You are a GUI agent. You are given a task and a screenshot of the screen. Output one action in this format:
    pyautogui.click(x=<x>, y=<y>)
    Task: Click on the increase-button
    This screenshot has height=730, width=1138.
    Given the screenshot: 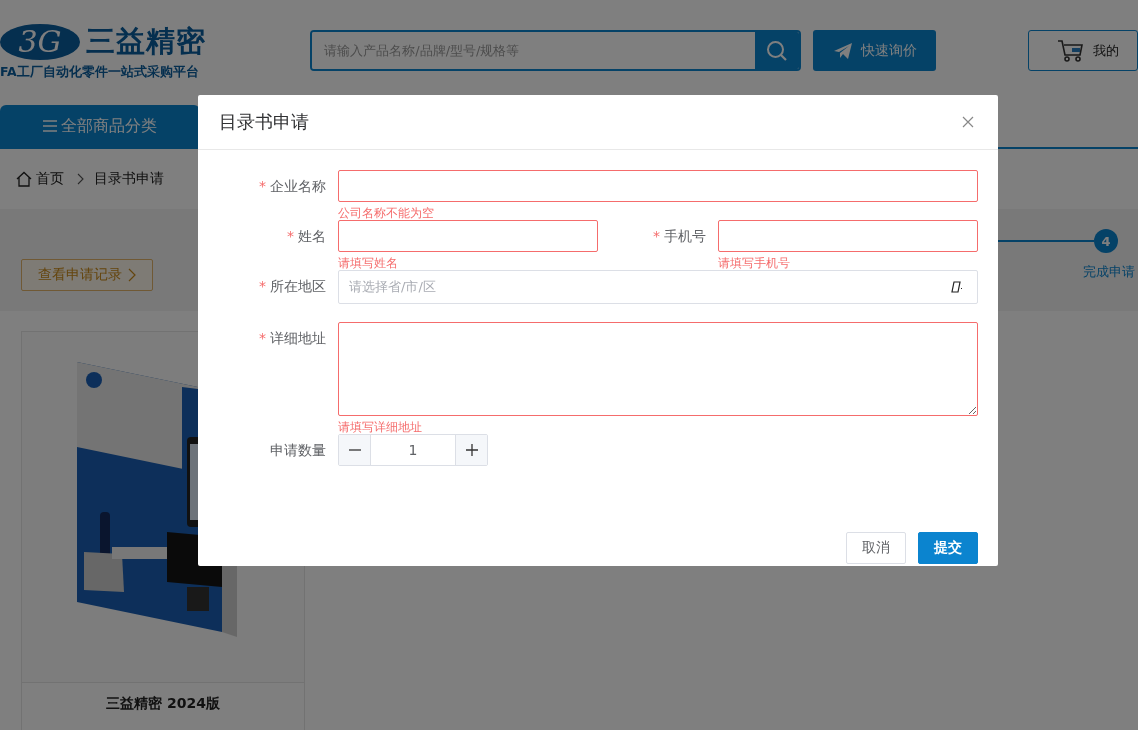 What is the action you would take?
    pyautogui.click(x=471, y=450)
    